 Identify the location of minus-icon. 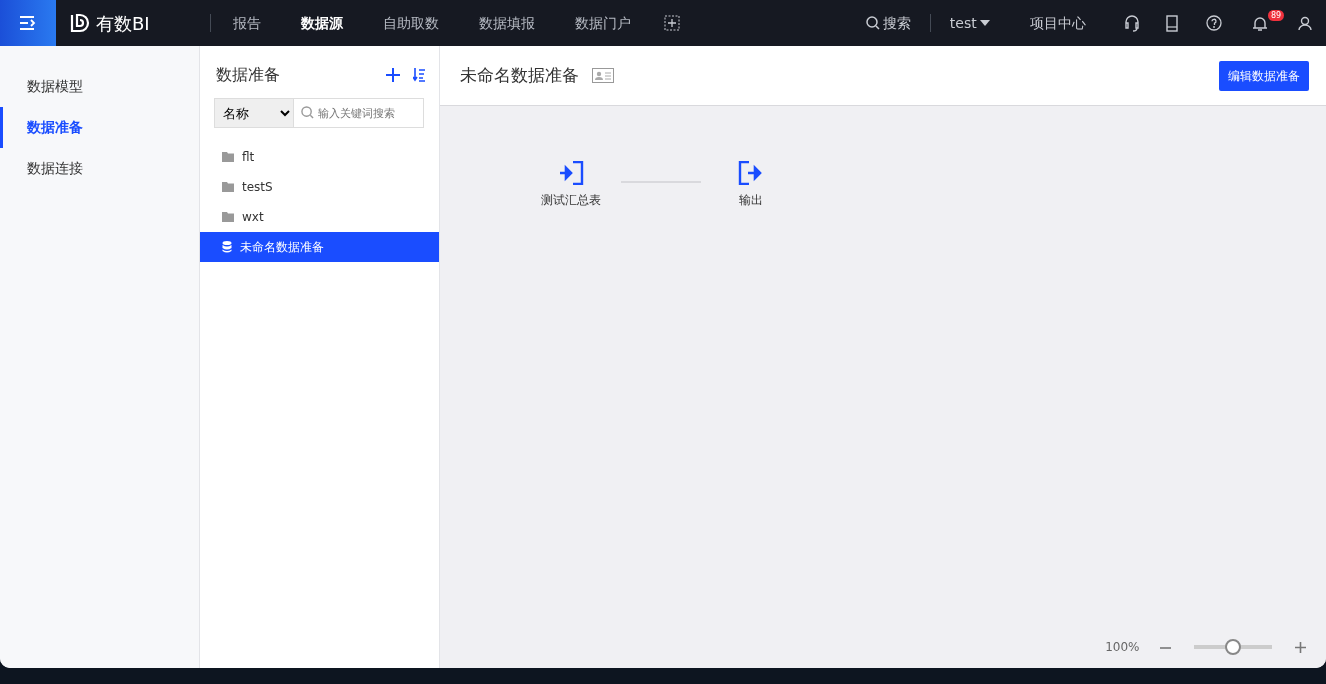
(1165, 647).